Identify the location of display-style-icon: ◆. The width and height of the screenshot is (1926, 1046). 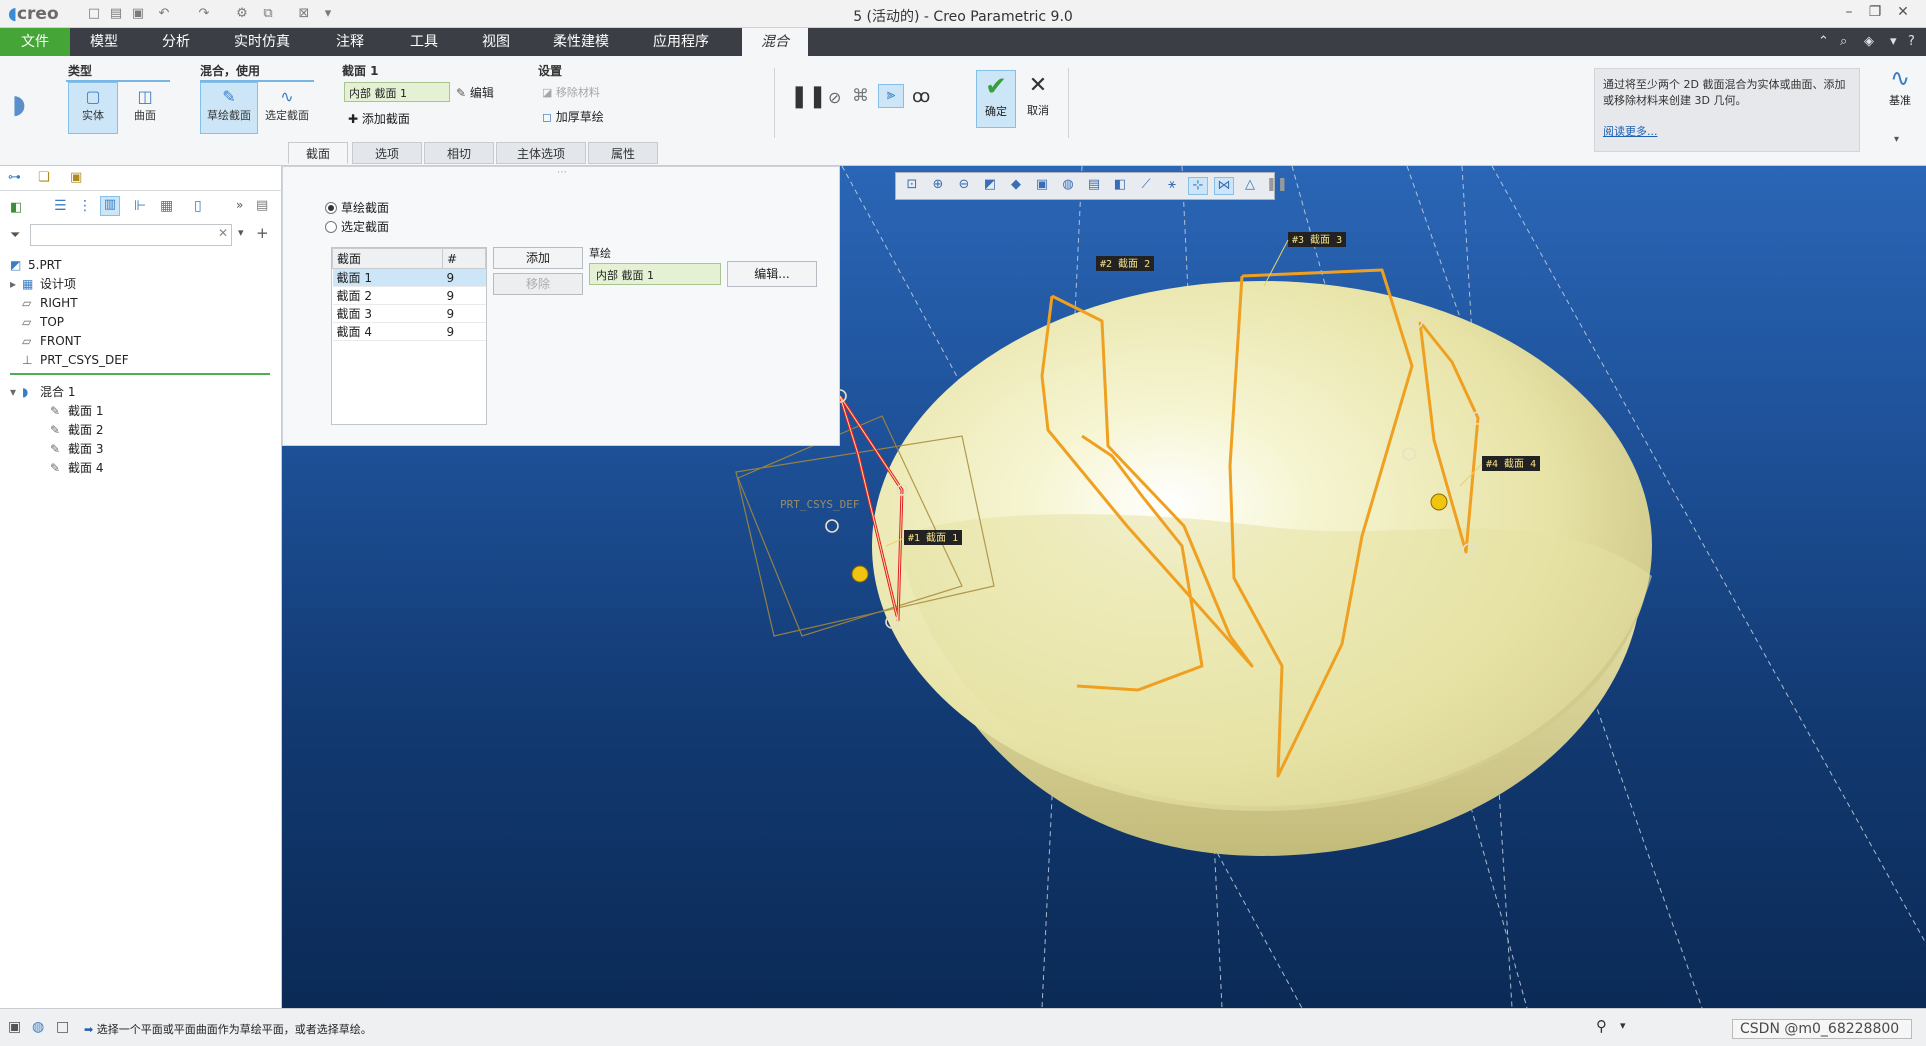
(1016, 186).